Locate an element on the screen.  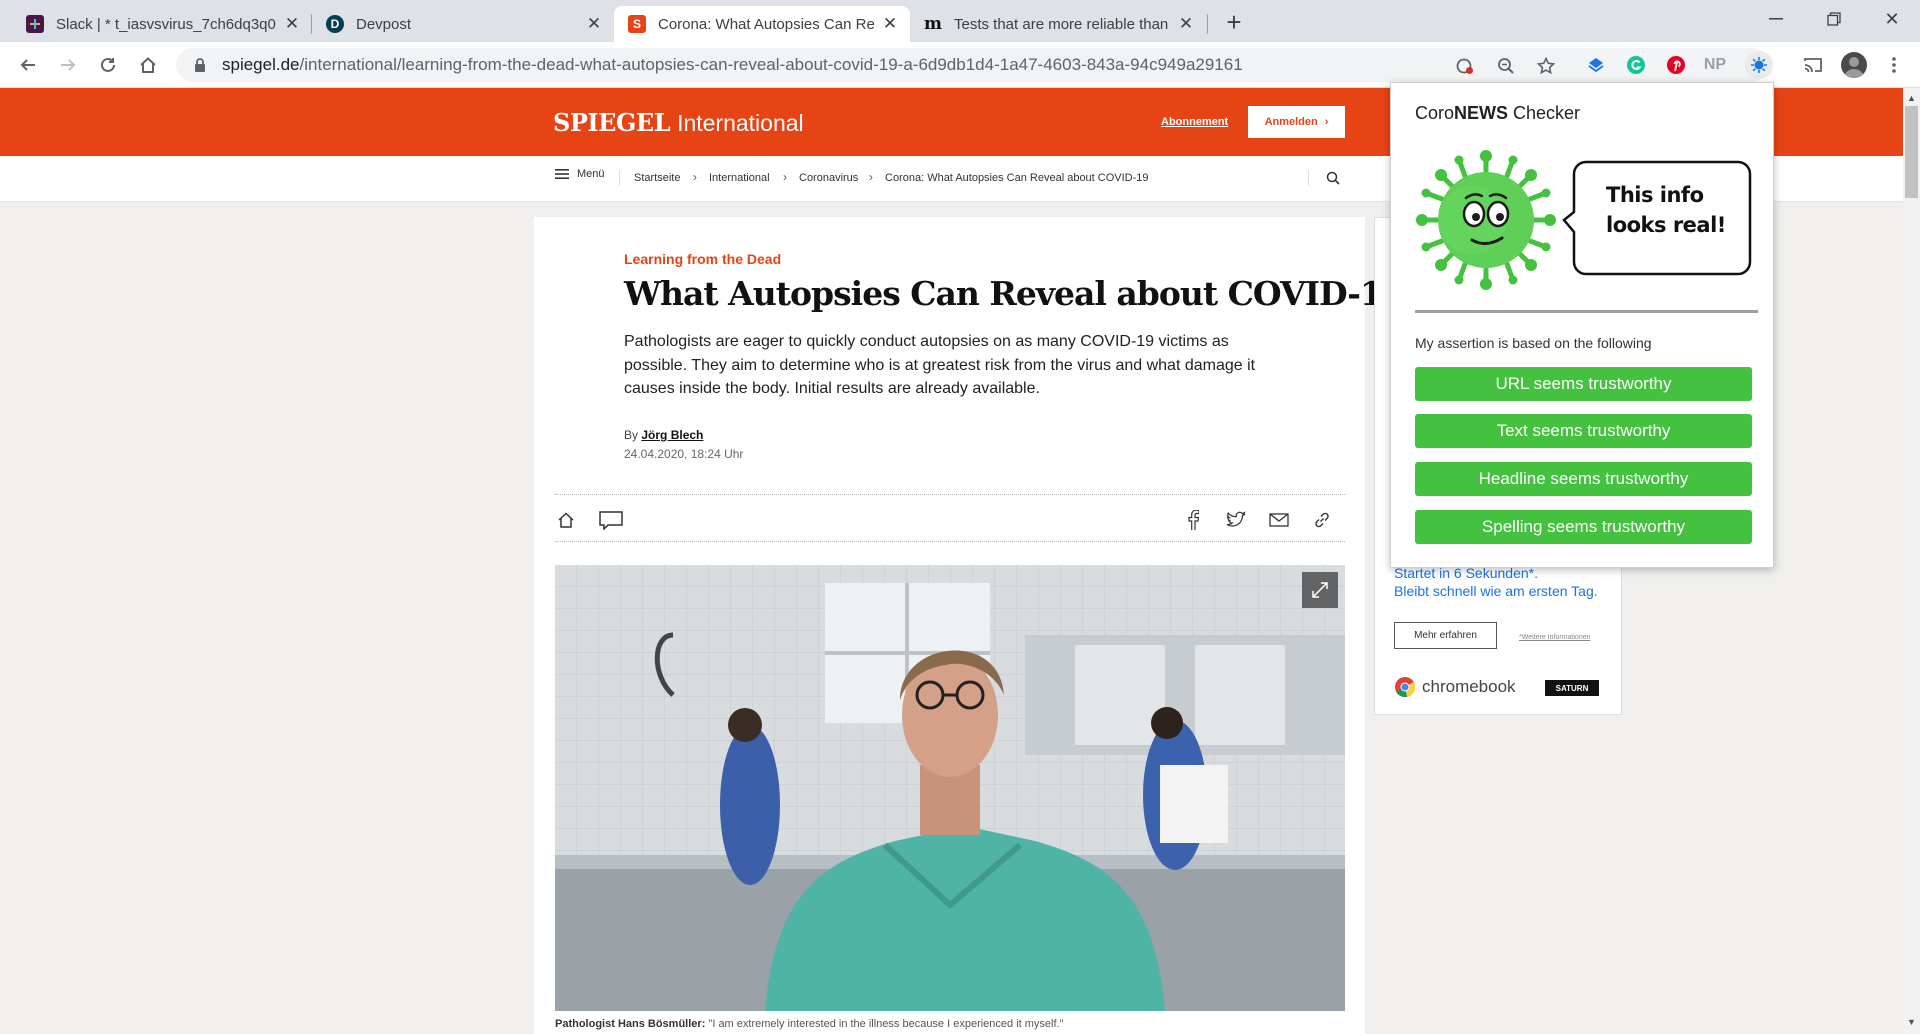
forward-icon is located at coordinates (68, 65).